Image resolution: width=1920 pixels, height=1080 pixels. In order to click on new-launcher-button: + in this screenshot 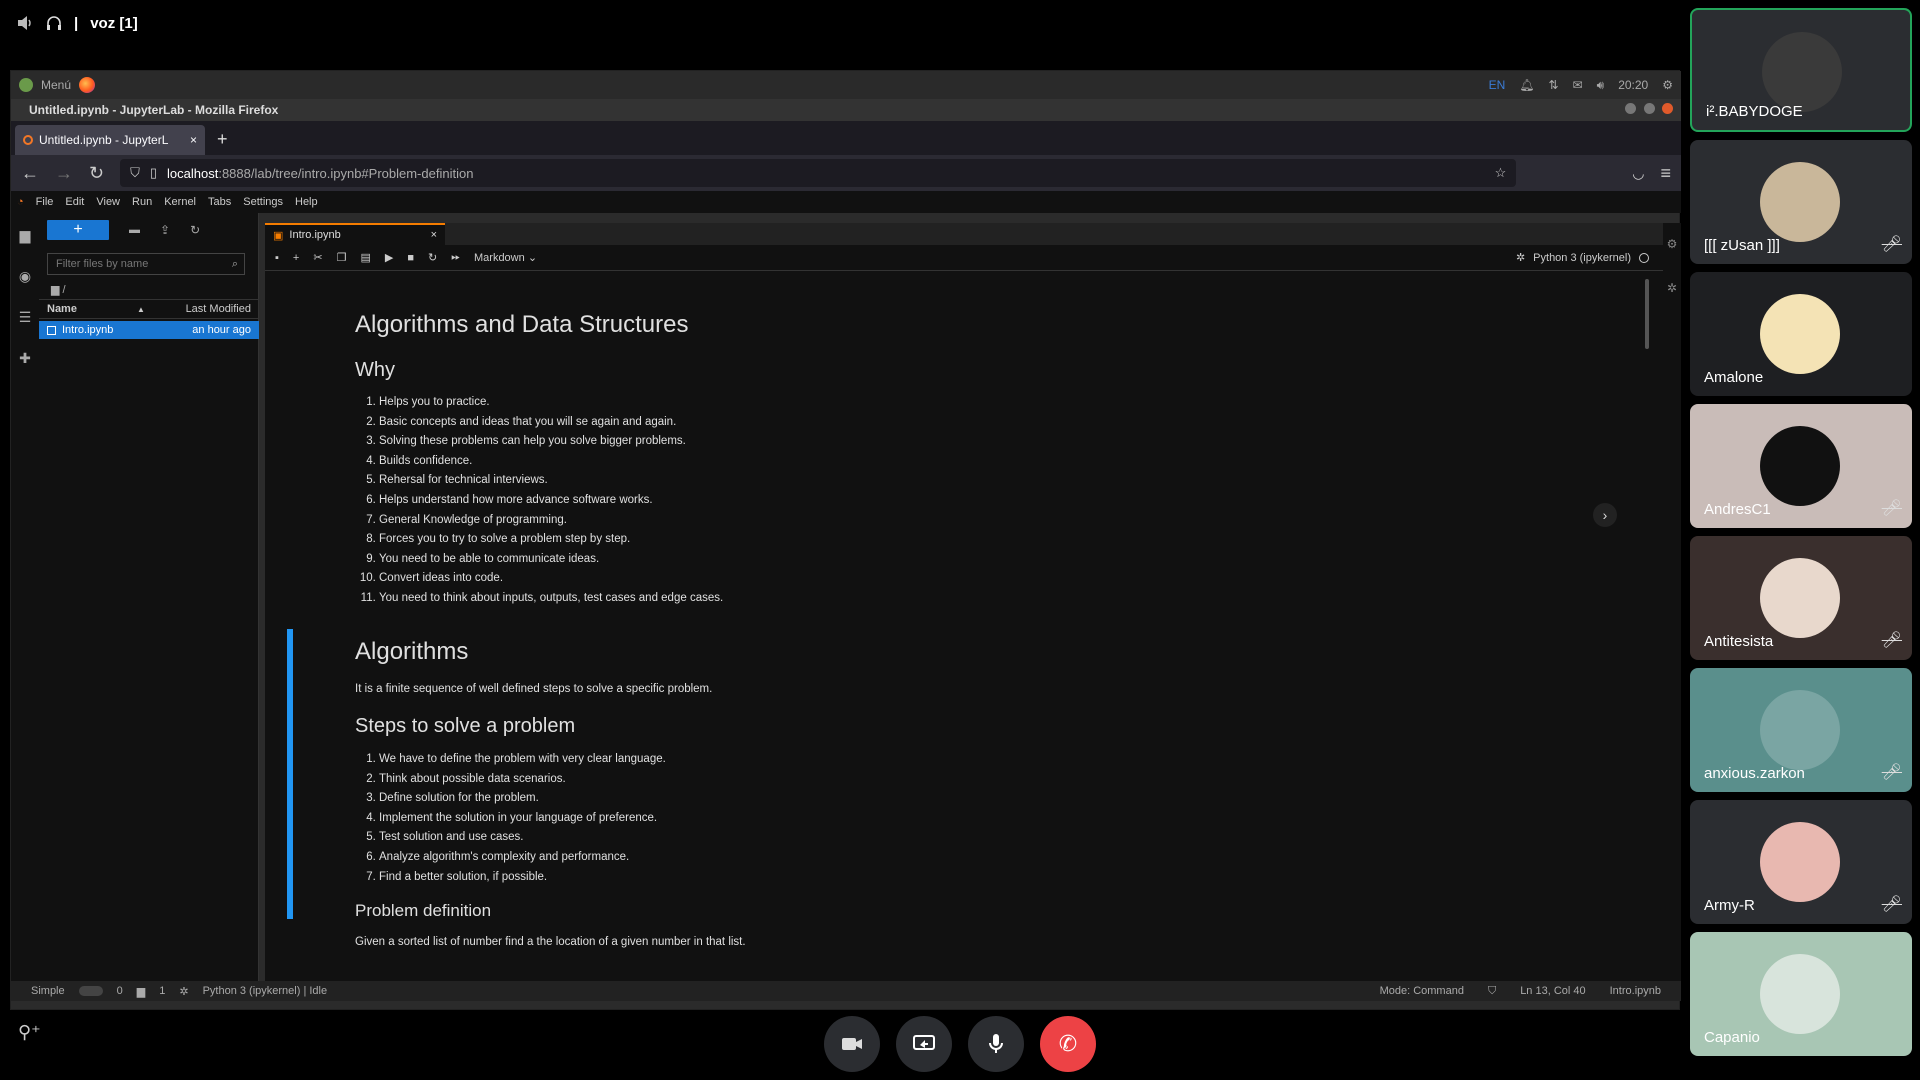, I will do `click(78, 230)`.